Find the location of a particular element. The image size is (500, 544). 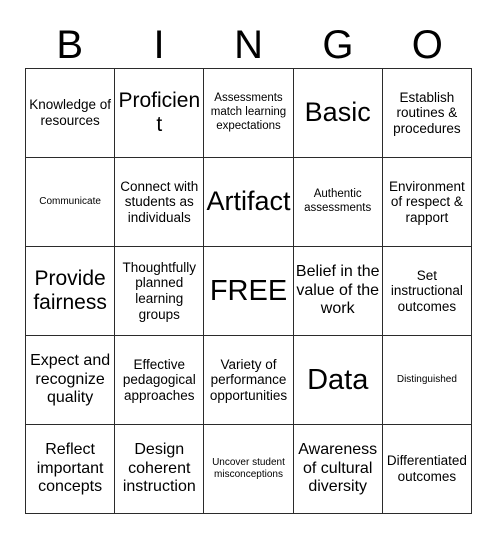

bingo-cell-label: Knowledge of resources is located at coordinates (70, 112).